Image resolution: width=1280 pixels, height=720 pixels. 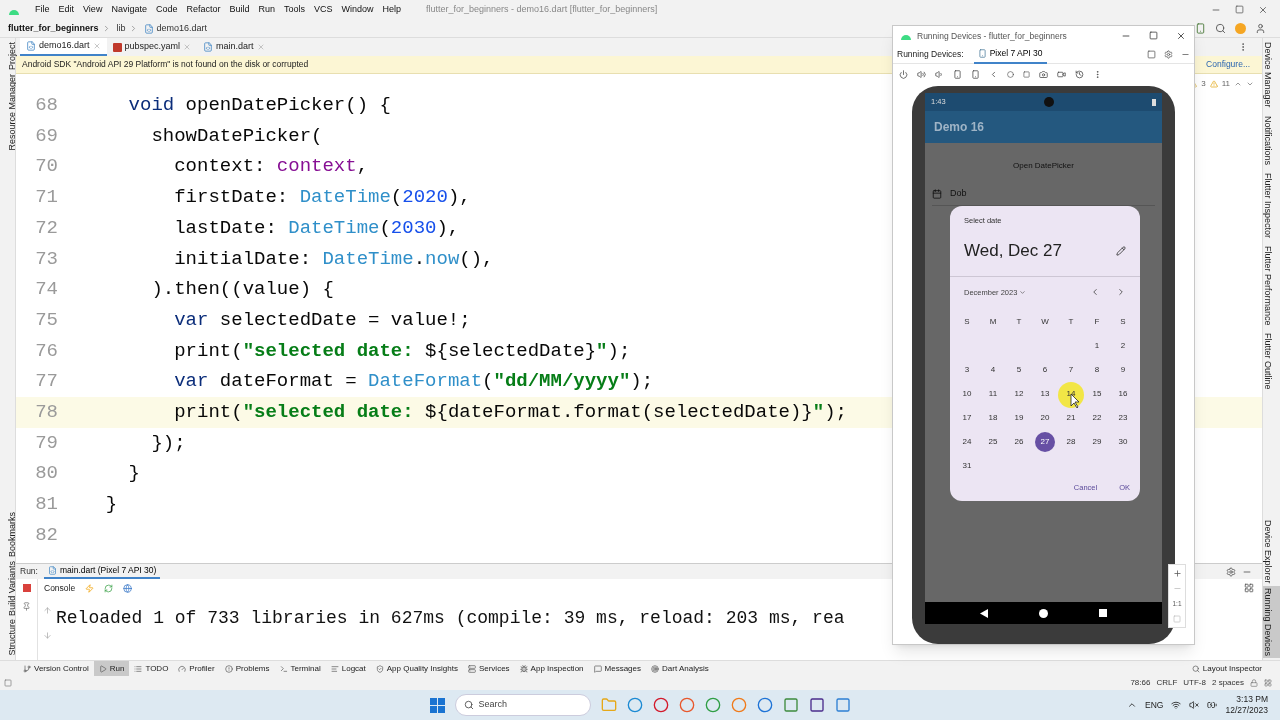 What do you see at coordinates (348, 668) in the screenshot?
I see `tool-window-button: Logcat` at bounding box center [348, 668].